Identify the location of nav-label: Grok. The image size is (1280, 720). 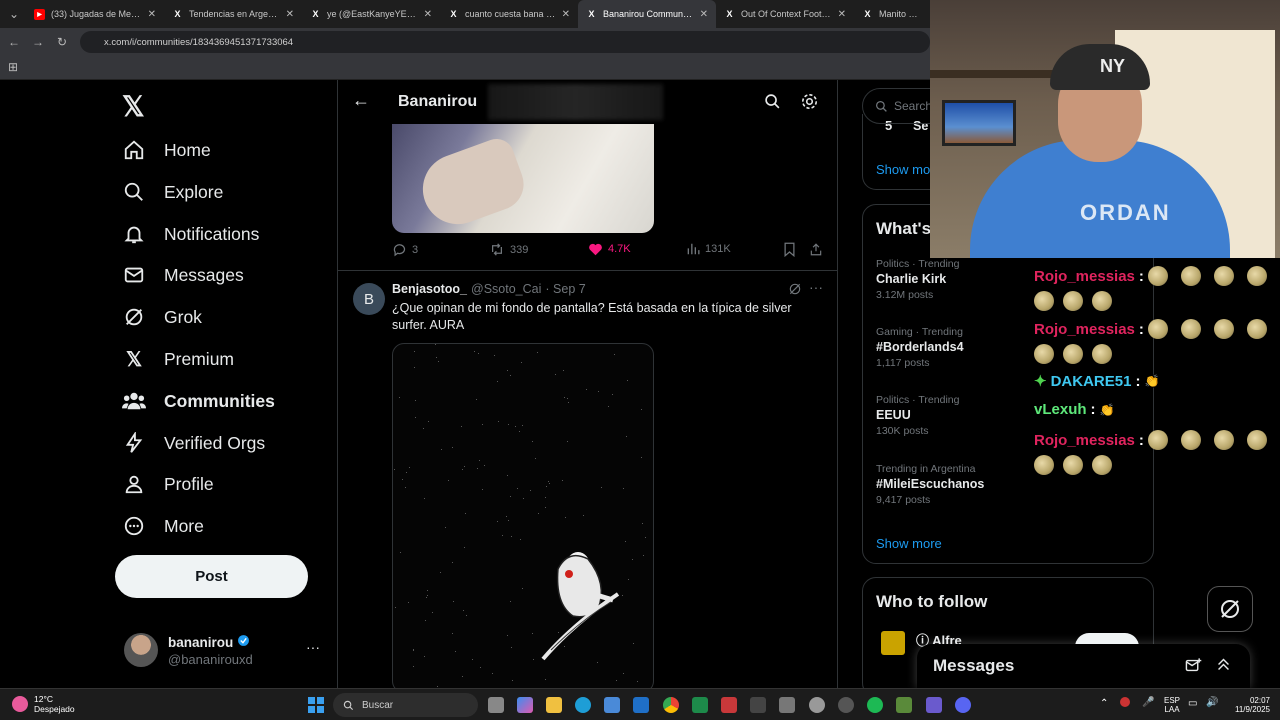
(183, 316).